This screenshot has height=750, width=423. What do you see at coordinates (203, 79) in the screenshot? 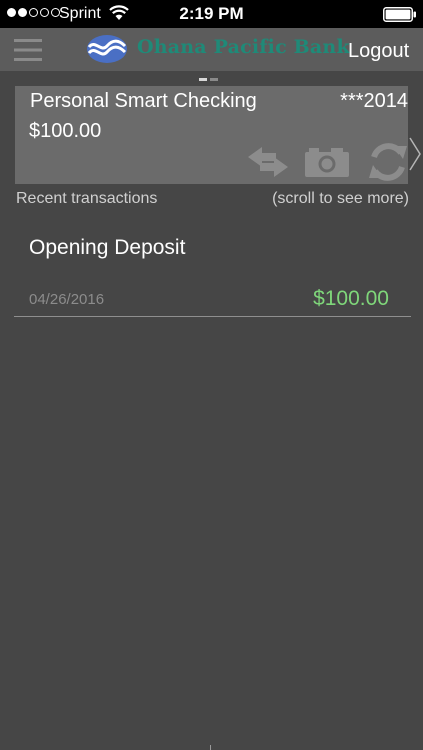
I see `page-dot-active` at bounding box center [203, 79].